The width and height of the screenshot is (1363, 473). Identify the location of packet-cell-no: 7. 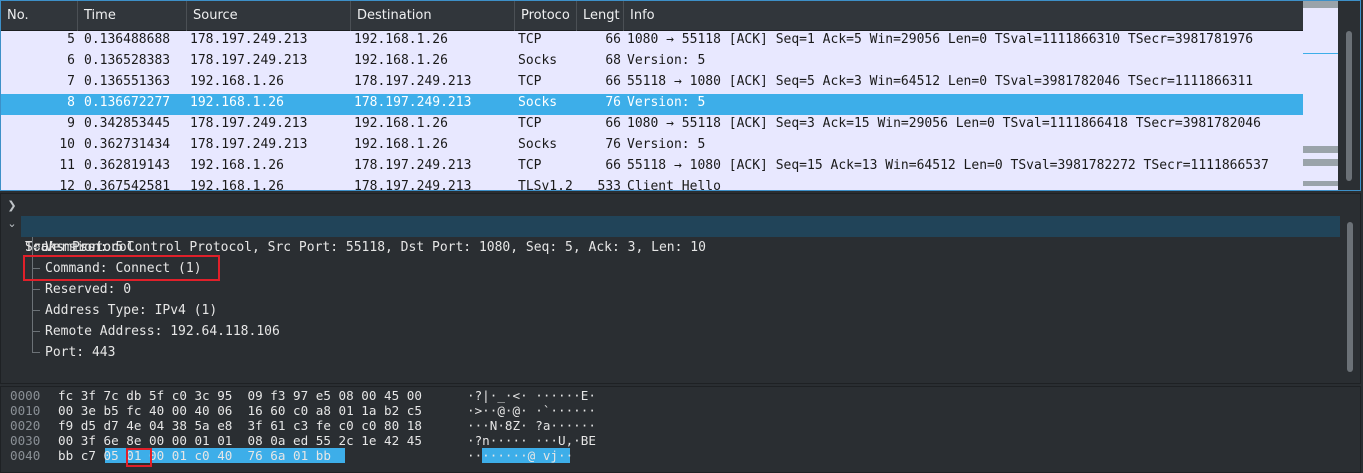
(71, 81).